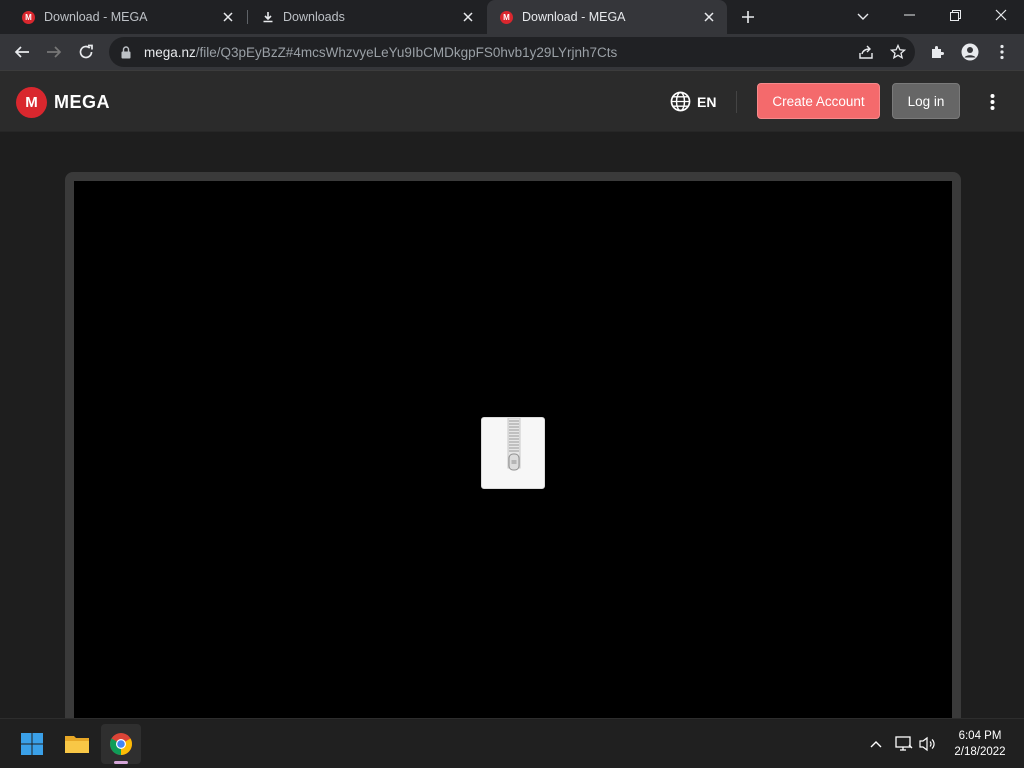 Image resolution: width=1024 pixels, height=768 pixels. I want to click on puzzle-icon, so click(938, 52).